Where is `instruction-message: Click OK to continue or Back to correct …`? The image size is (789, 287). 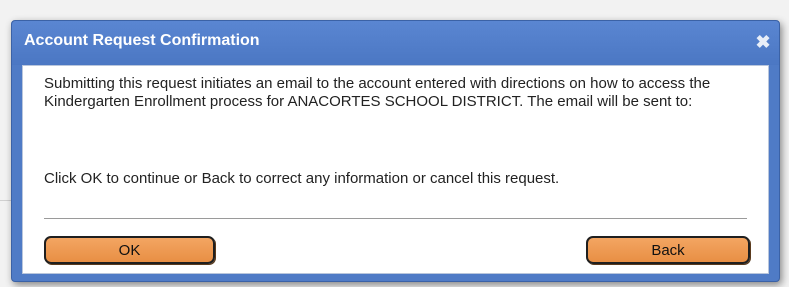
instruction-message: Click OK to continue or Back to correct … is located at coordinates (302, 178).